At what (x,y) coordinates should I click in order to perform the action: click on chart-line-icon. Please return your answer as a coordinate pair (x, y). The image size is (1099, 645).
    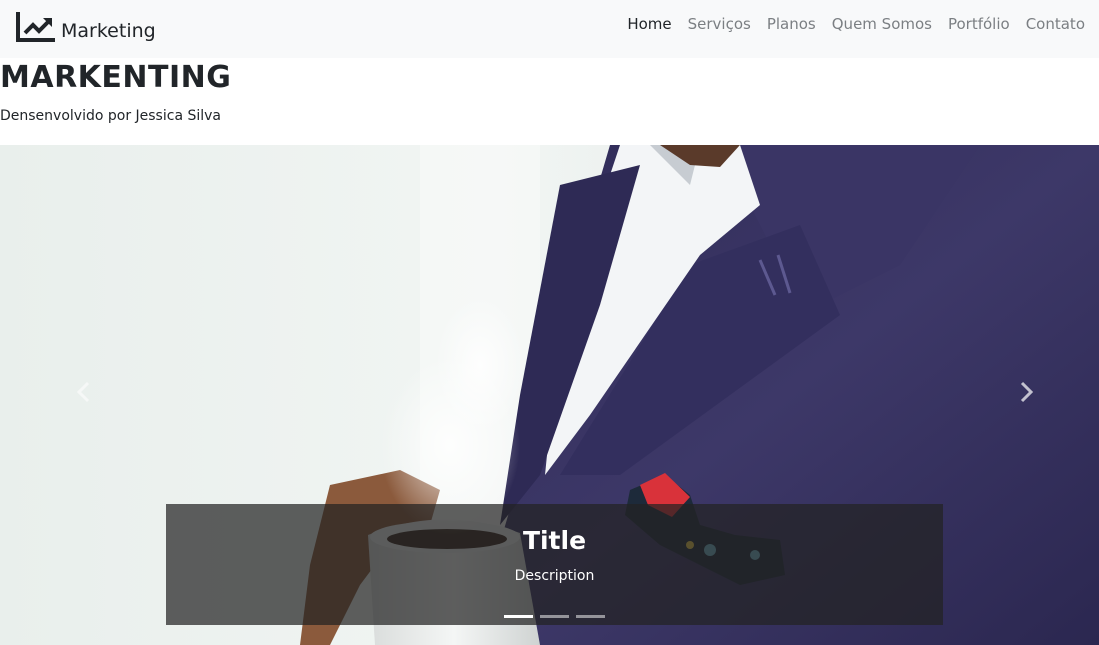
    Looking at the image, I should click on (35, 28).